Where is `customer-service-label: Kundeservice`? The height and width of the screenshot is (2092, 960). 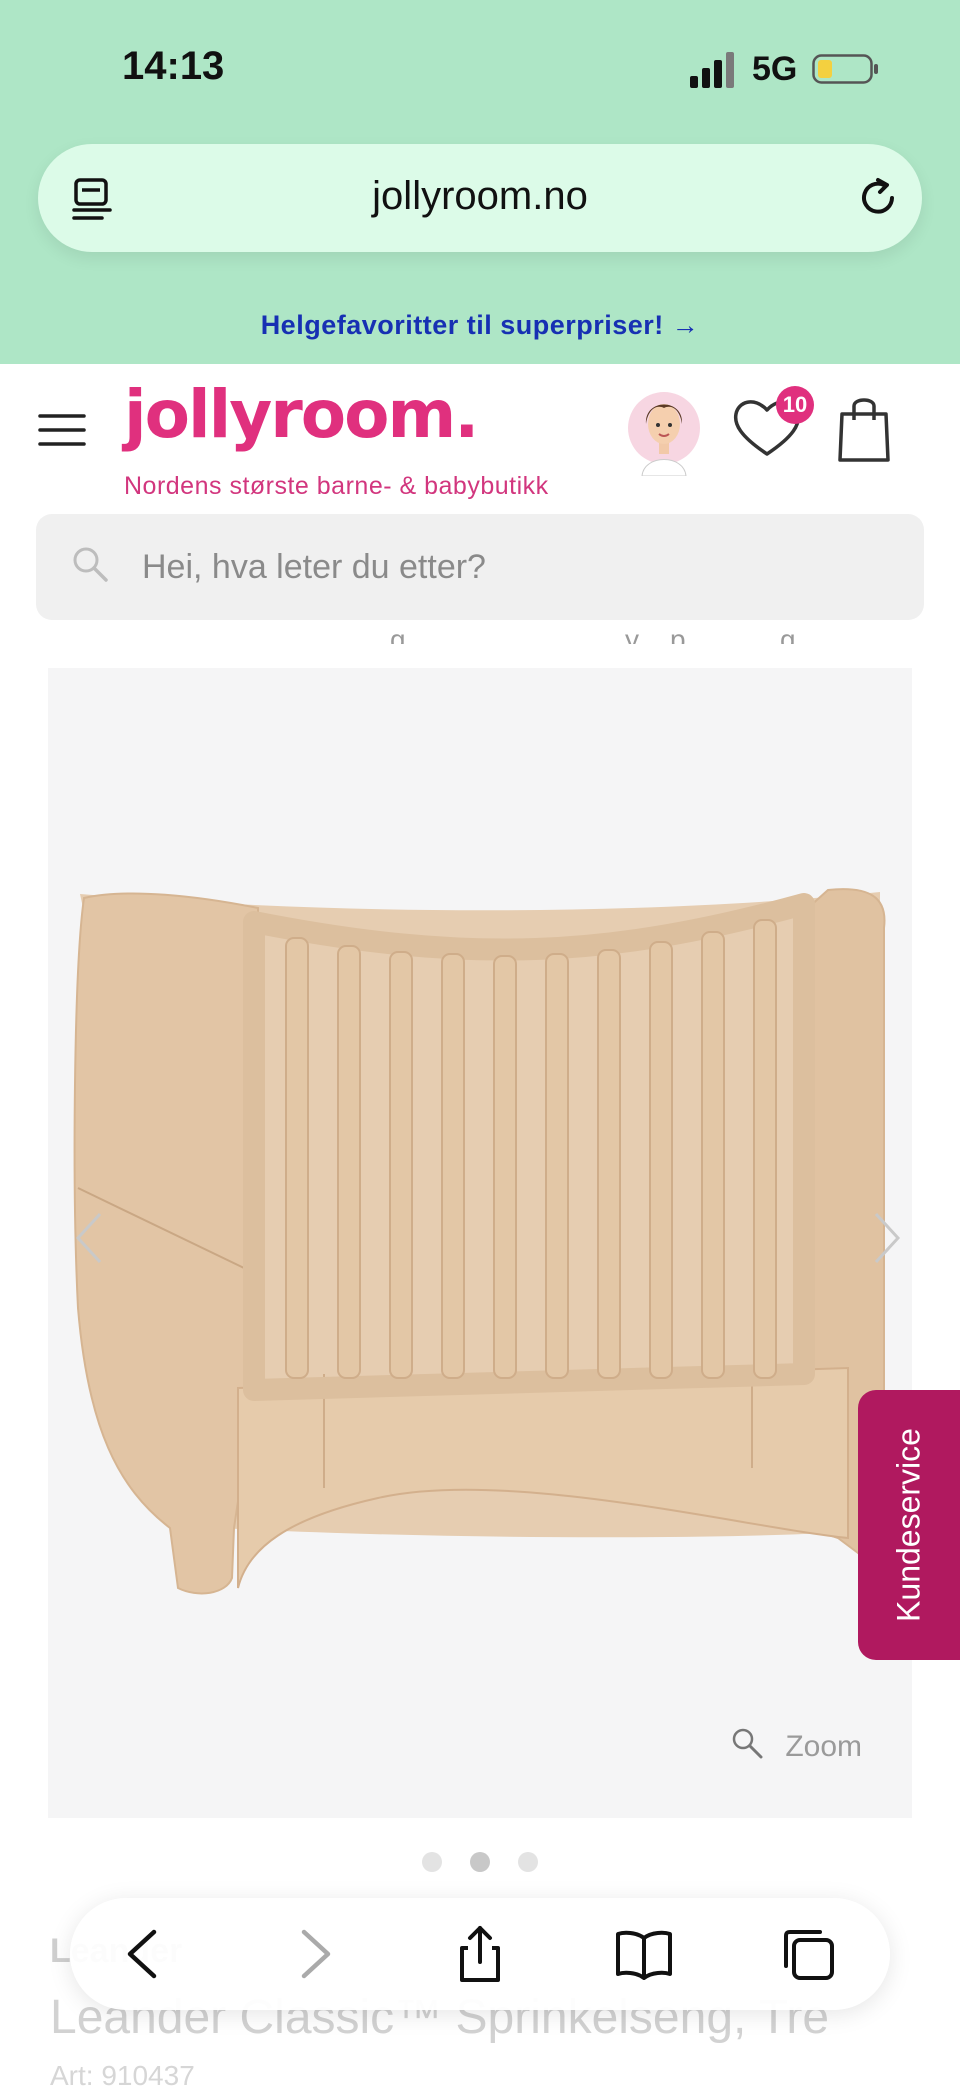
customer-service-label: Kundeservice is located at coordinates (908, 1525).